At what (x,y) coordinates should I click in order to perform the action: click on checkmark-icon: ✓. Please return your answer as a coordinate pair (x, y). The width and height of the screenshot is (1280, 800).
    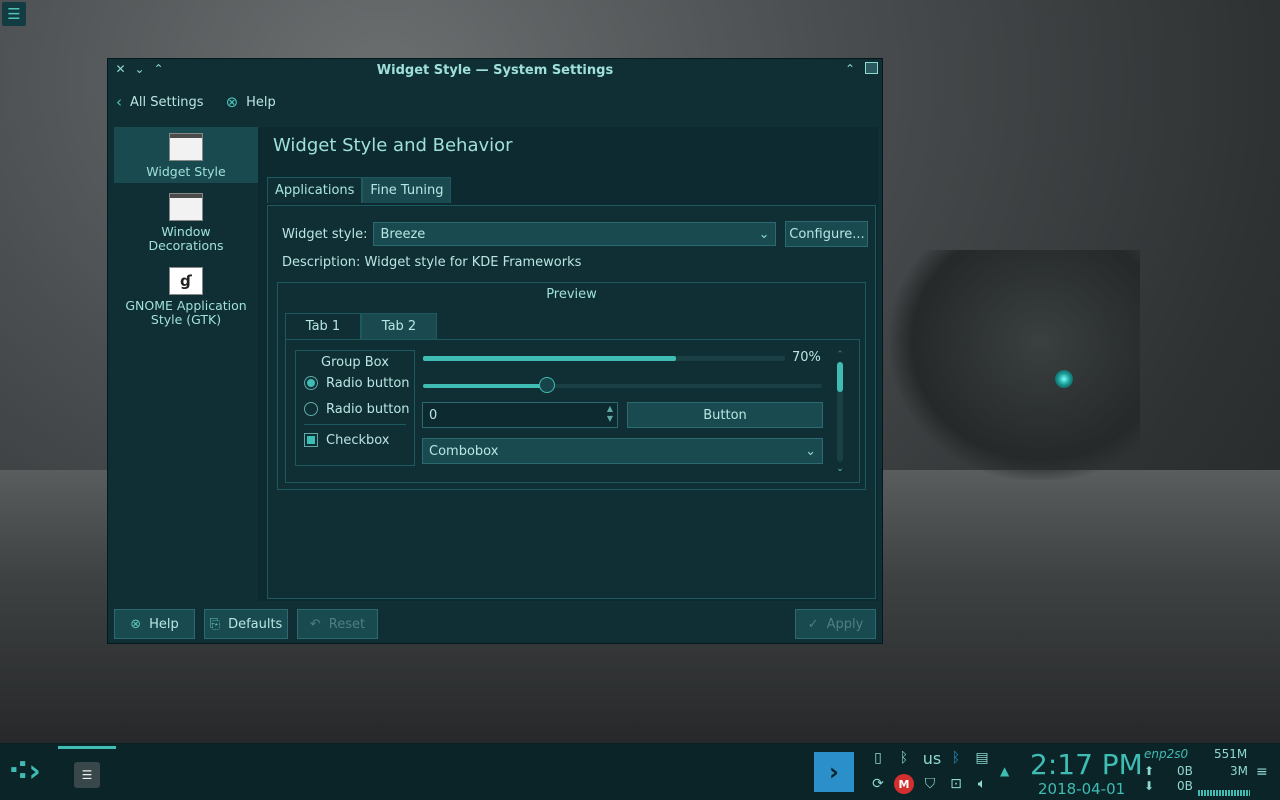
    Looking at the image, I should click on (813, 624).